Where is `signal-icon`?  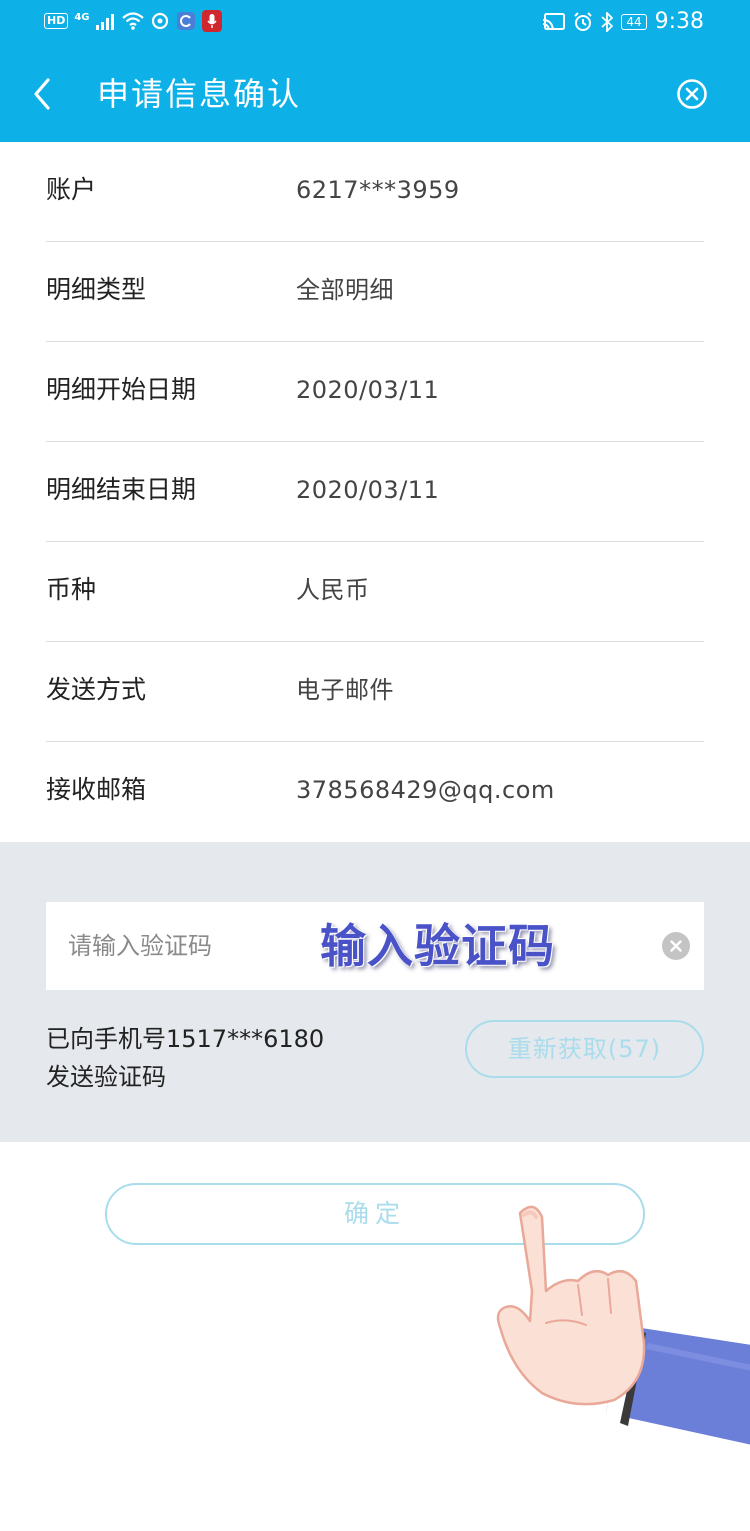 signal-icon is located at coordinates (104, 22).